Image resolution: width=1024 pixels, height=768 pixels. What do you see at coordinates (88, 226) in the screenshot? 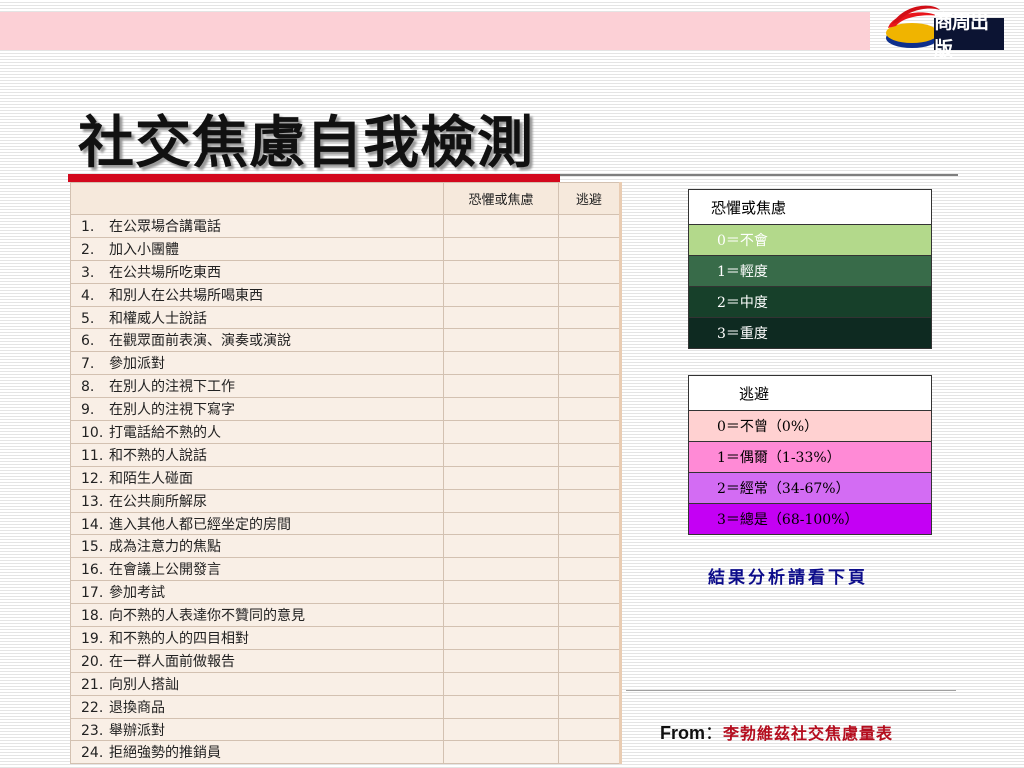
I see `item-number: 1.` at bounding box center [88, 226].